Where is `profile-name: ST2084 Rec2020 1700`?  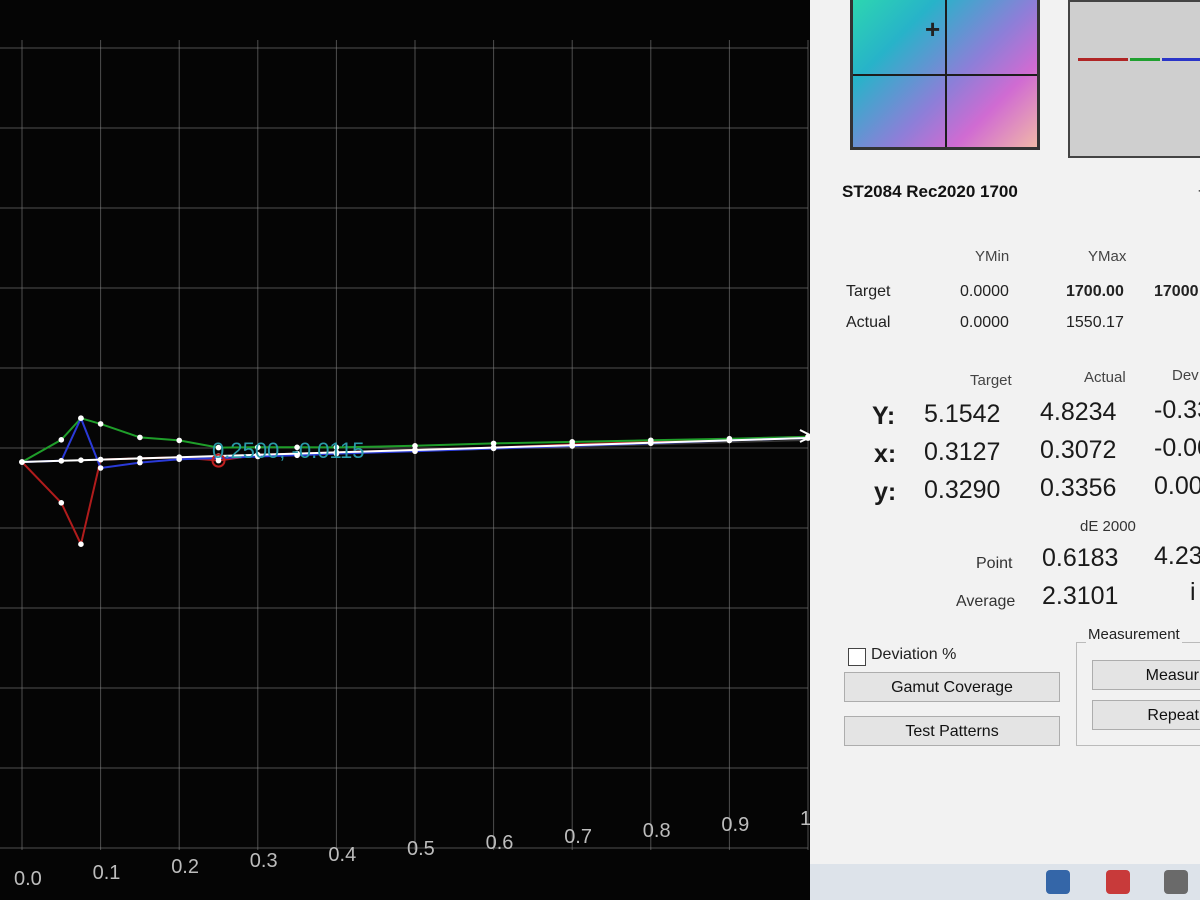 profile-name: ST2084 Rec2020 1700 is located at coordinates (930, 191).